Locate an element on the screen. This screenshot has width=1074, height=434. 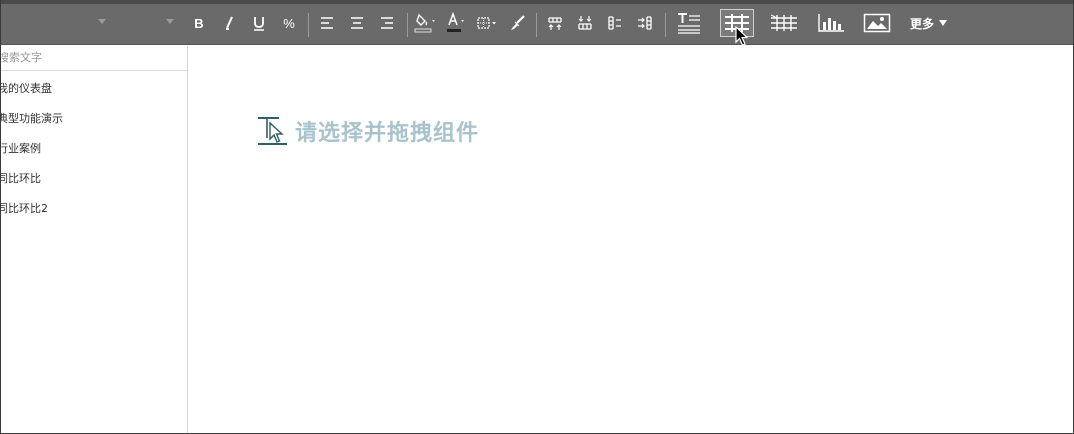
search-input is located at coordinates (89, 57).